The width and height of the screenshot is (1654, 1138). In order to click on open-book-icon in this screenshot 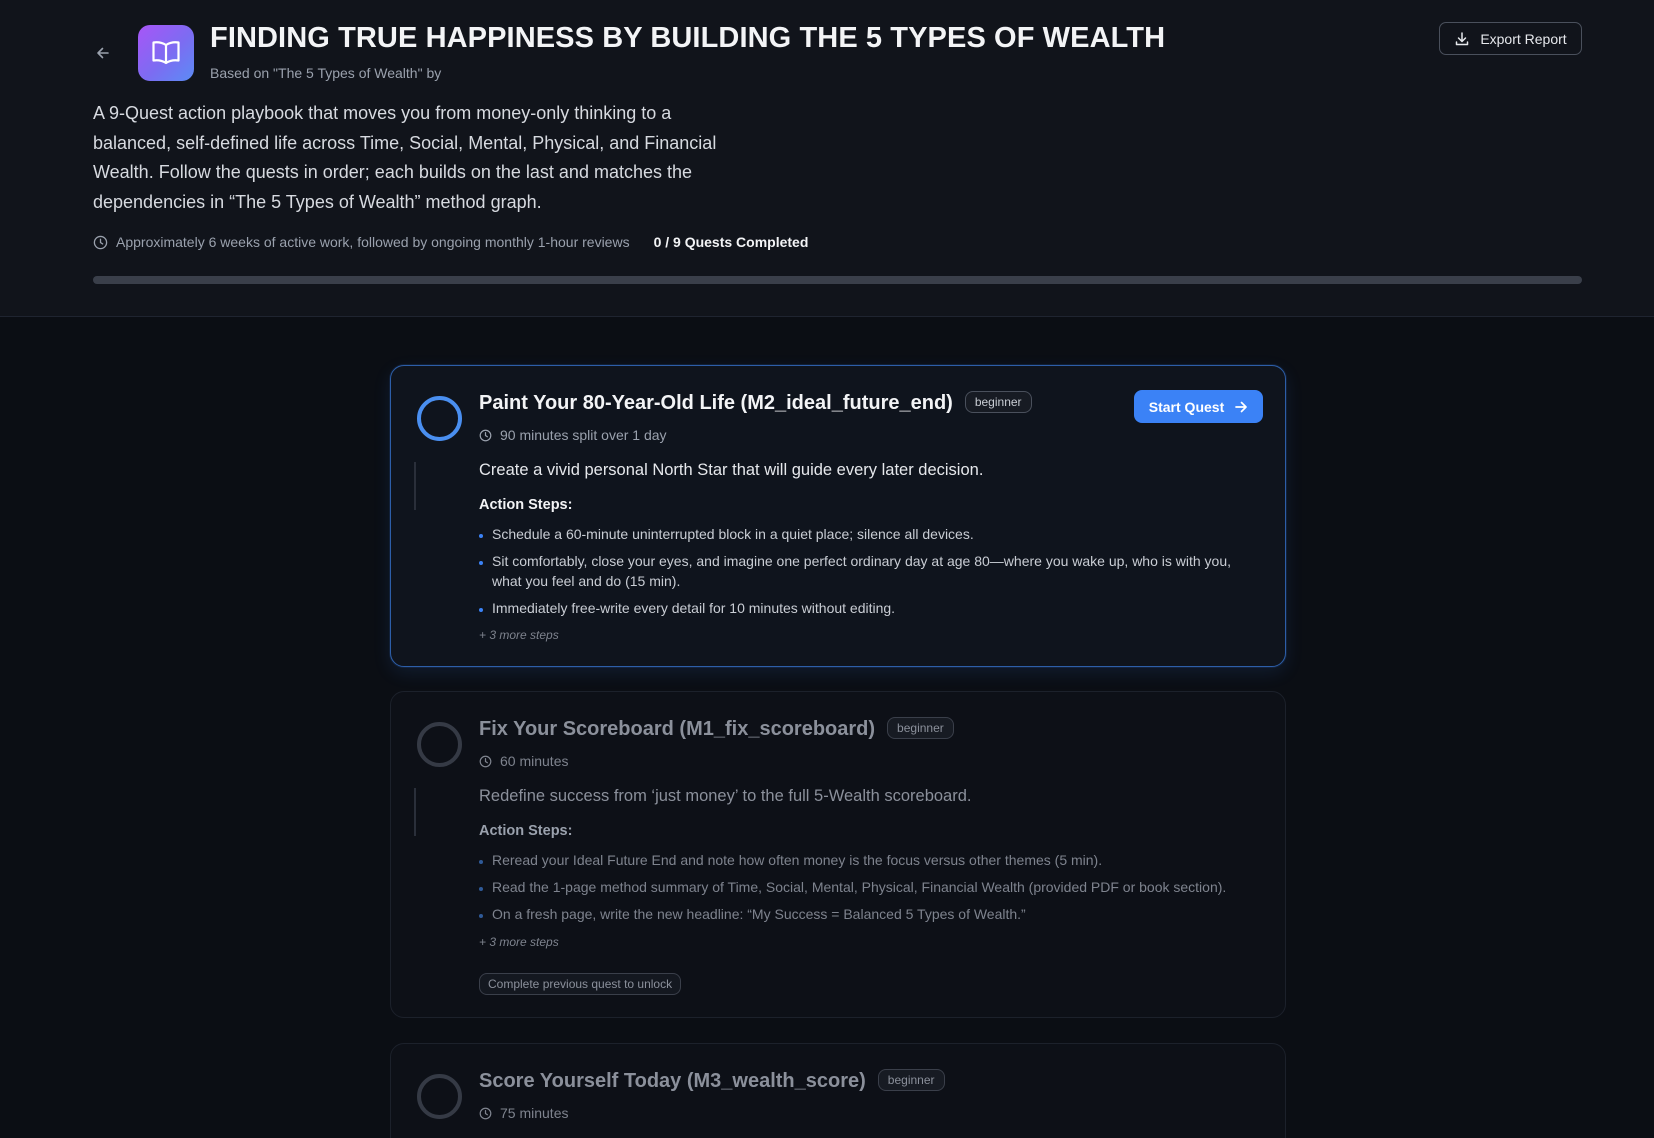, I will do `click(166, 53)`.